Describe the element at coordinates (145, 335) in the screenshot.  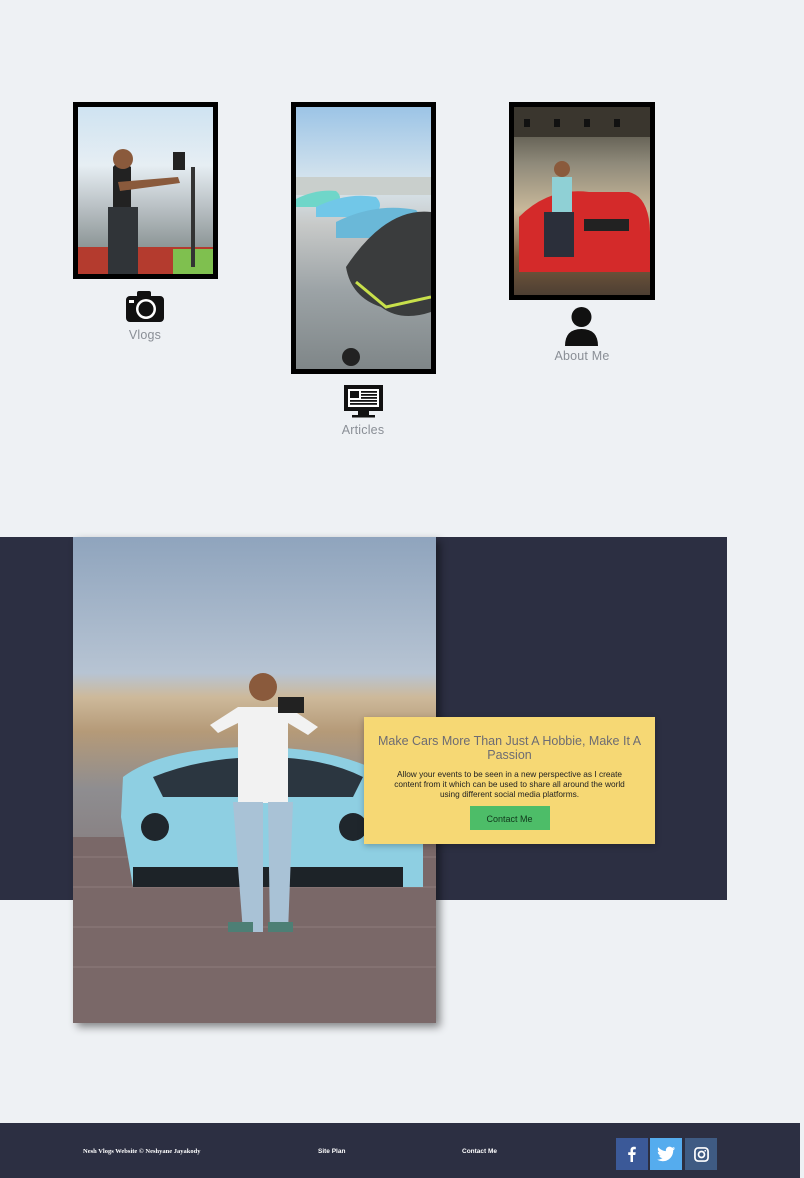
I see `vlogs-label: Vlogs` at that location.